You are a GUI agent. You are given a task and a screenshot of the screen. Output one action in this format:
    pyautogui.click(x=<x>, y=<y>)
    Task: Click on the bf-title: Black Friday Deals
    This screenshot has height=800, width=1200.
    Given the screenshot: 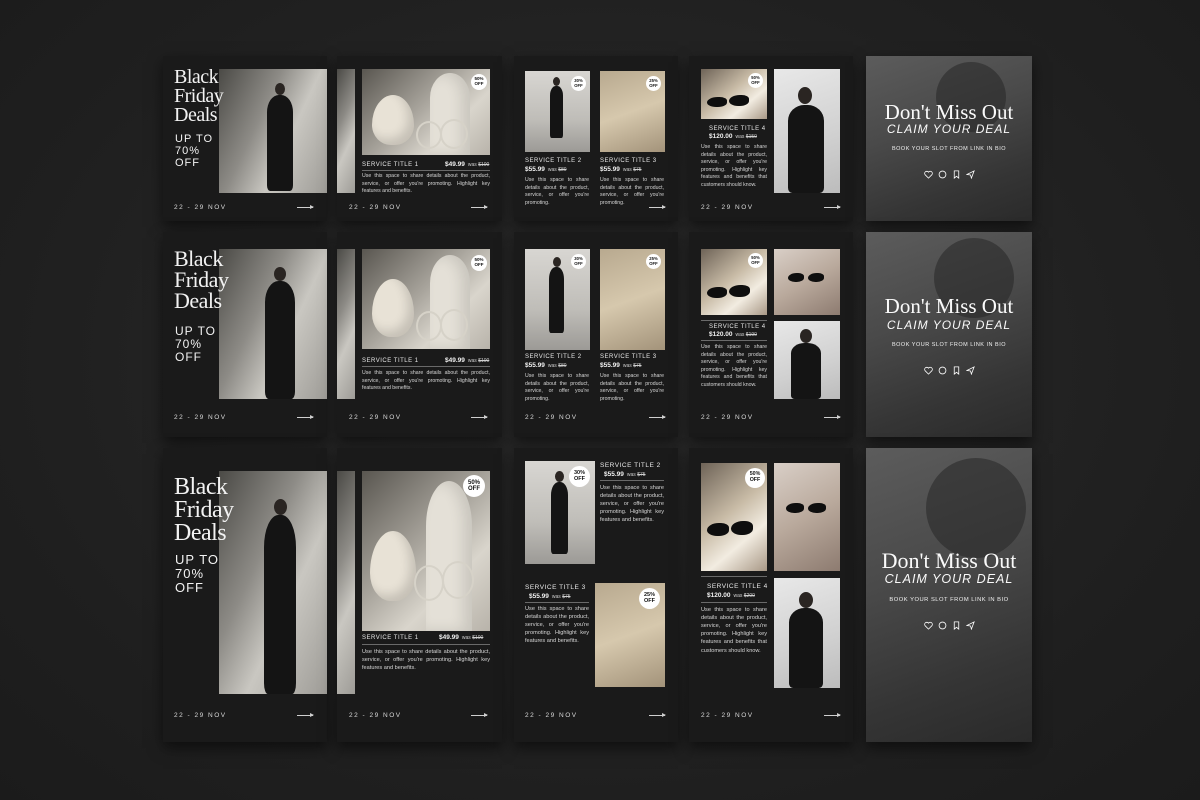 What is the action you would take?
    pyautogui.click(x=199, y=96)
    